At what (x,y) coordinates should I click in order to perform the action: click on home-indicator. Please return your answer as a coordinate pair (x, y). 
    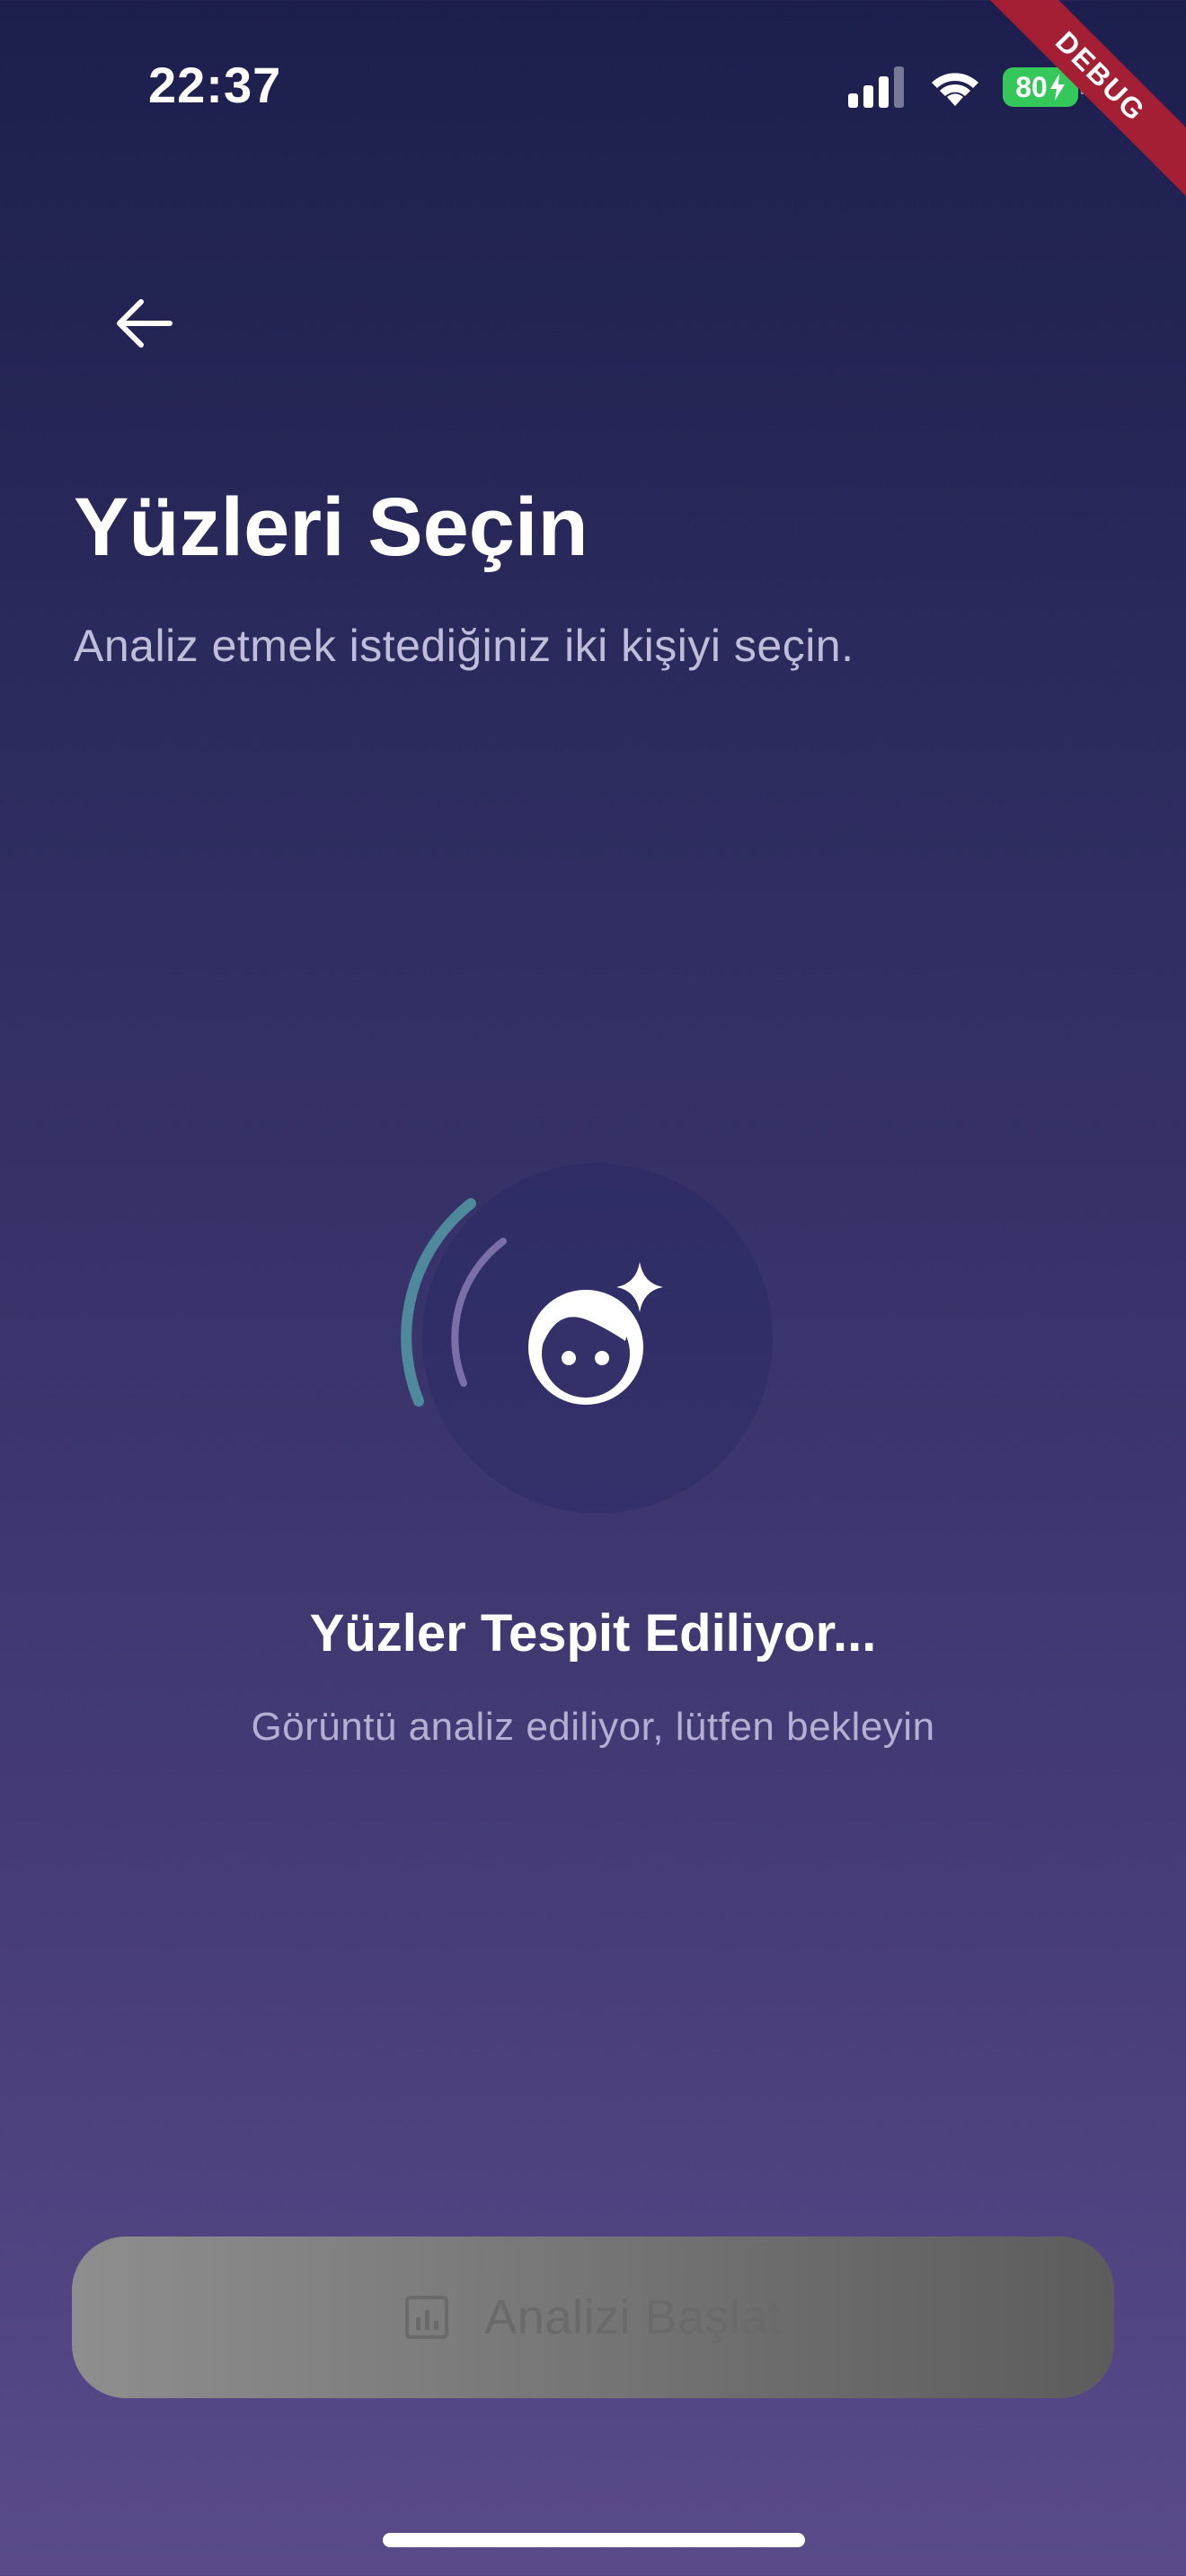
    Looking at the image, I should click on (594, 2540).